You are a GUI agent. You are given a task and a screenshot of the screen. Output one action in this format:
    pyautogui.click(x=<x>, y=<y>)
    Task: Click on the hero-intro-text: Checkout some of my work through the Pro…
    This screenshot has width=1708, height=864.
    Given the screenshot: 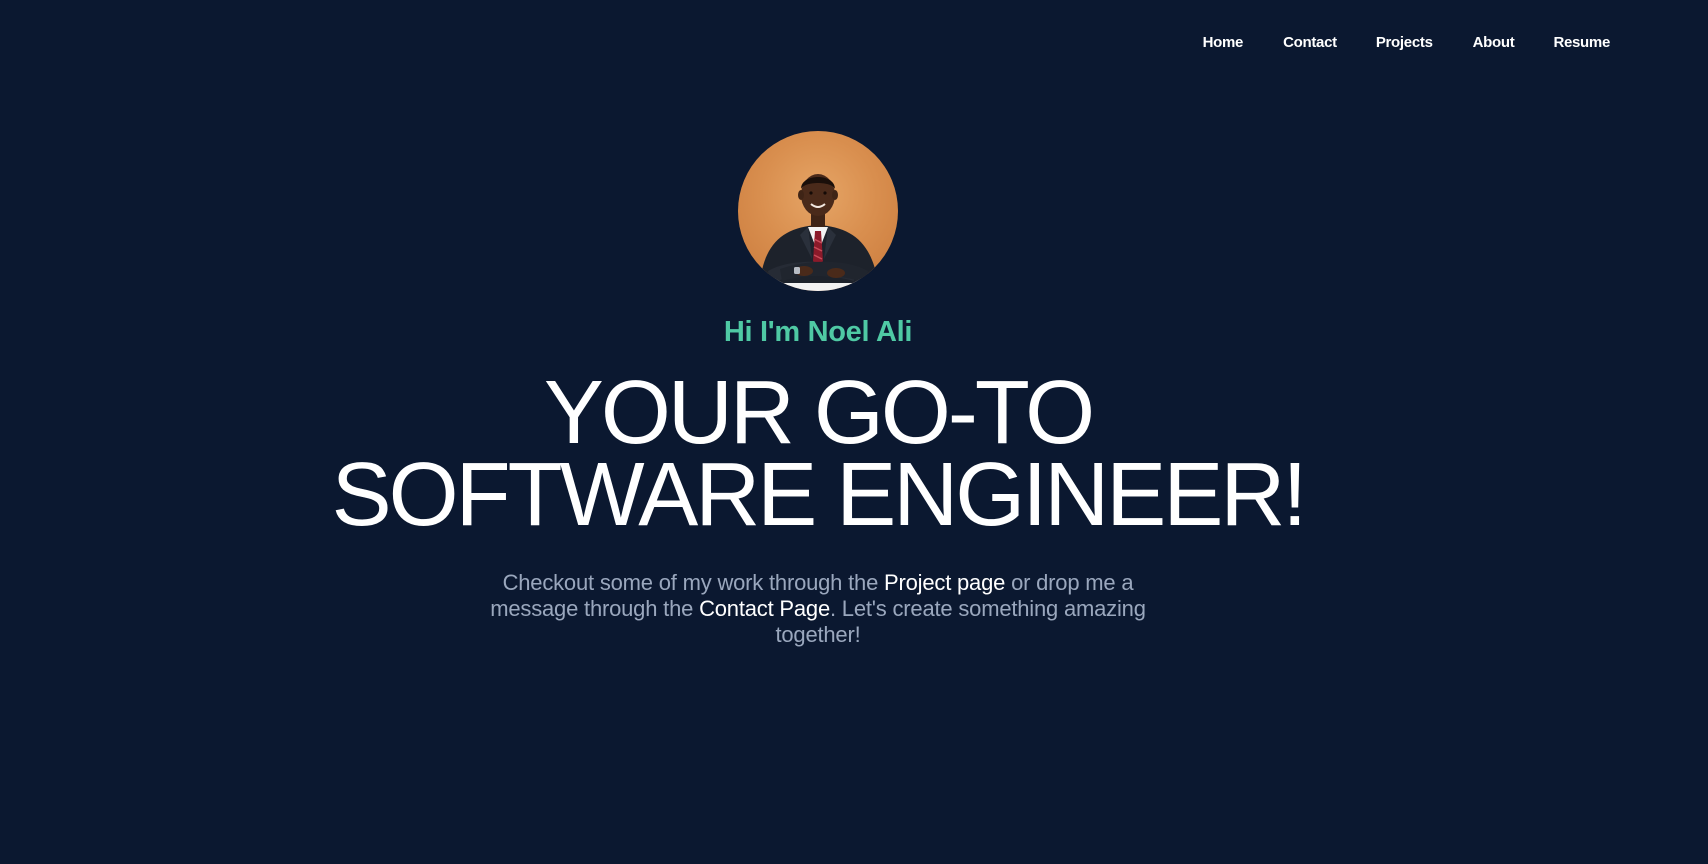 What is the action you would take?
    pyautogui.click(x=818, y=609)
    